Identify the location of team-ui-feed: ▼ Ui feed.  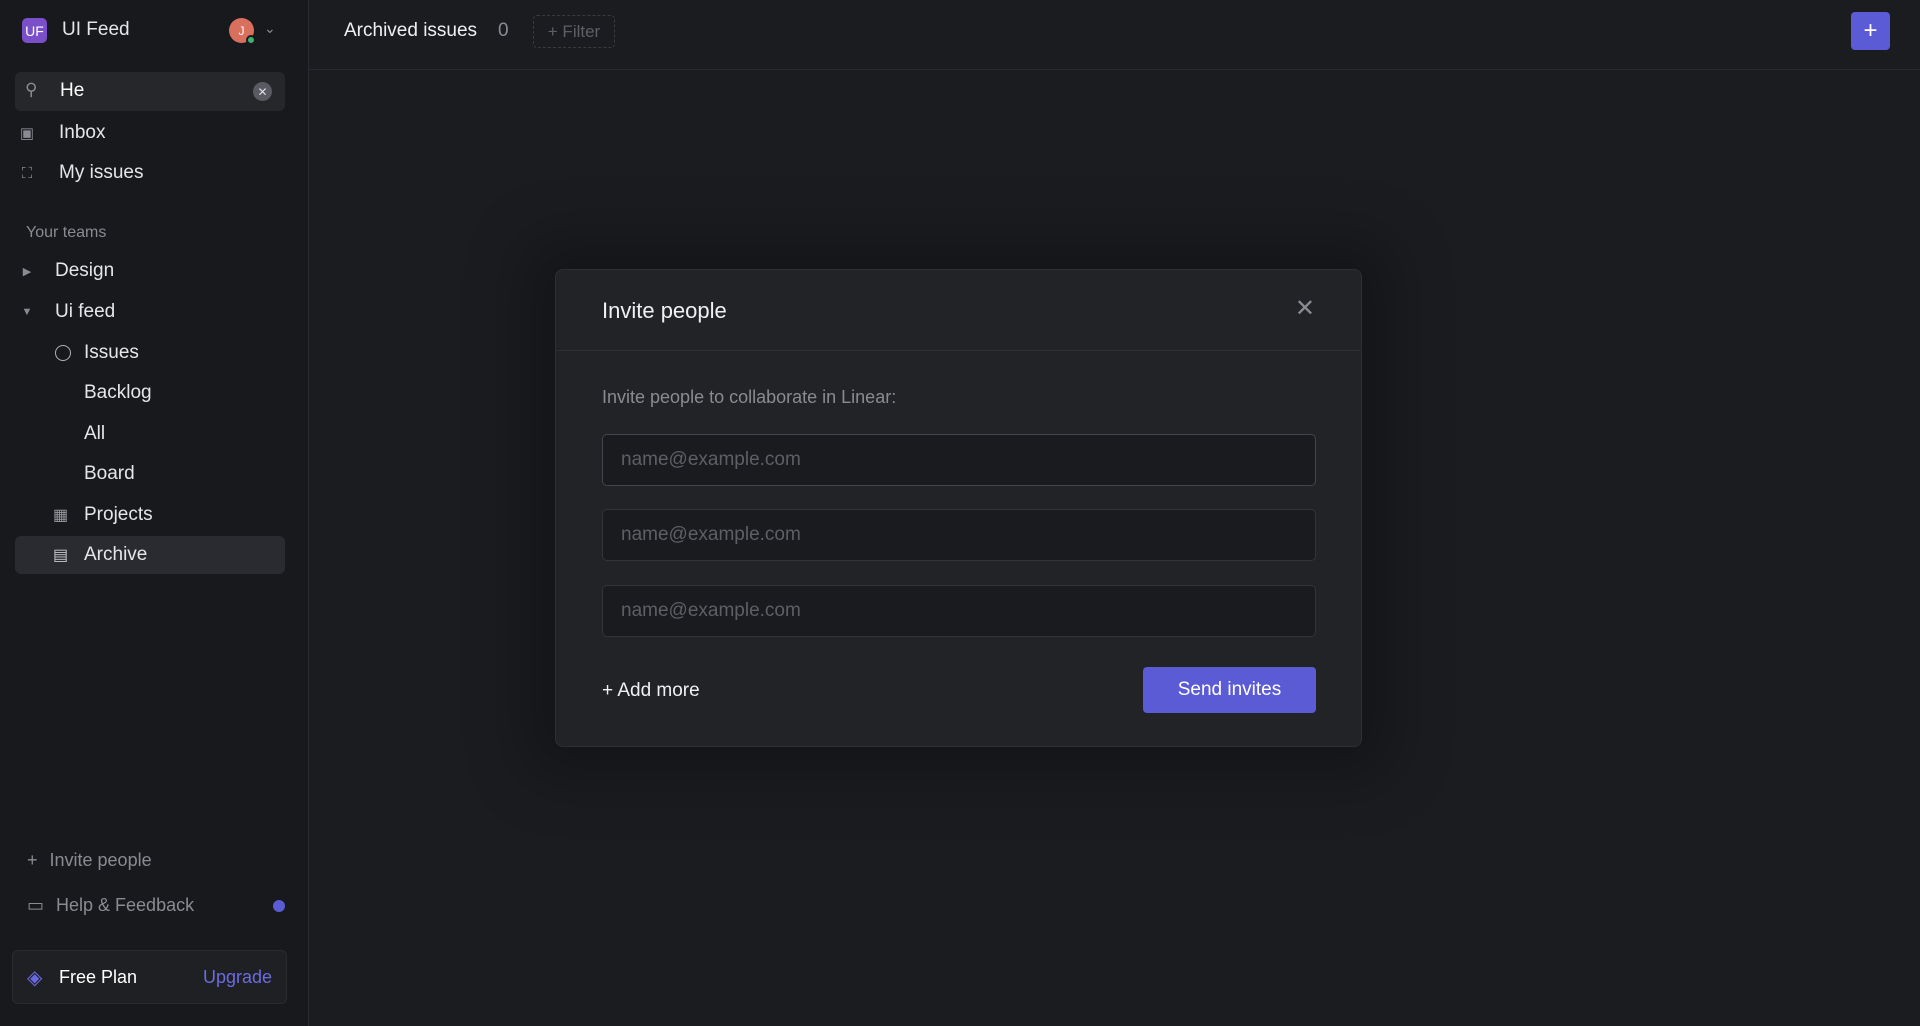
(150, 312).